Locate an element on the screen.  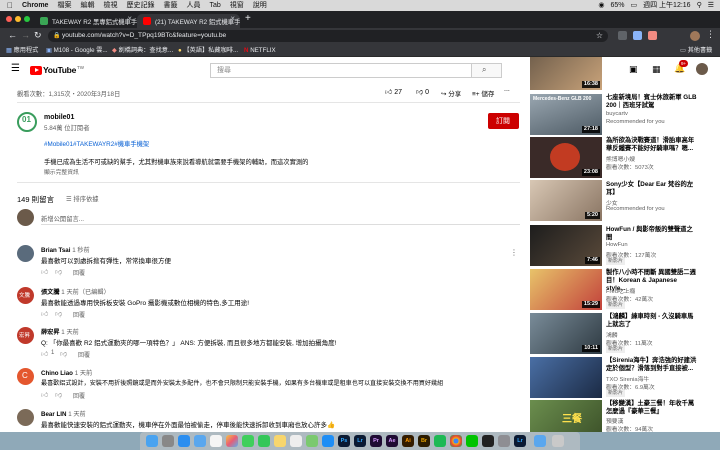
launchpad-icon is located at coordinates (168, 441).